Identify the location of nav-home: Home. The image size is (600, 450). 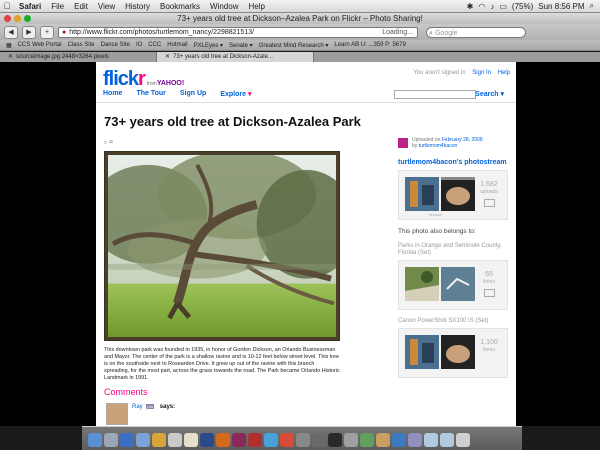
(112, 94).